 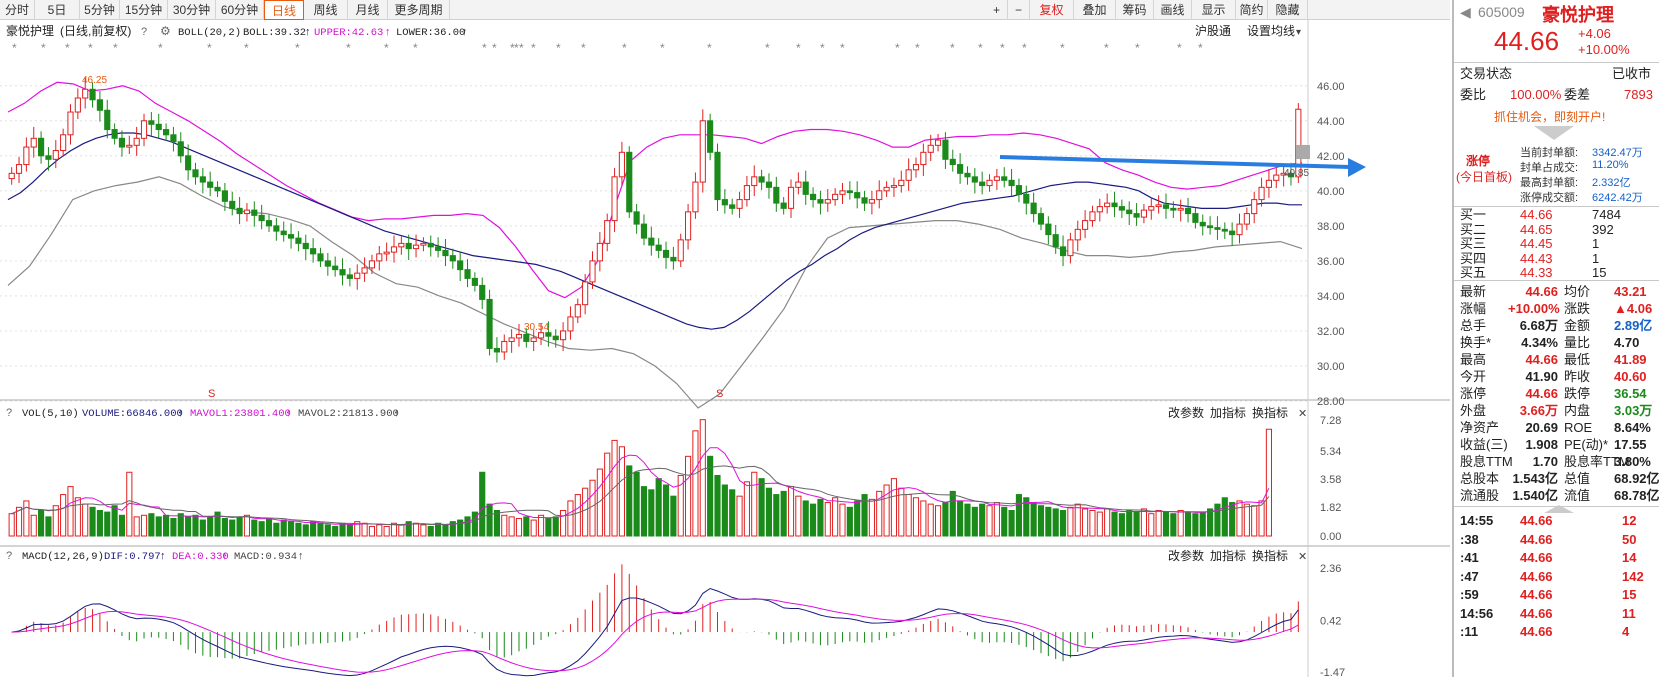 I want to click on period-tab-8: 月线, so click(x=368, y=10).